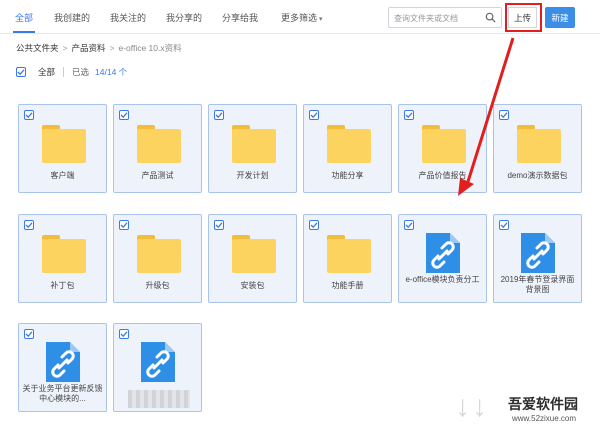  I want to click on search-input, so click(438, 18).